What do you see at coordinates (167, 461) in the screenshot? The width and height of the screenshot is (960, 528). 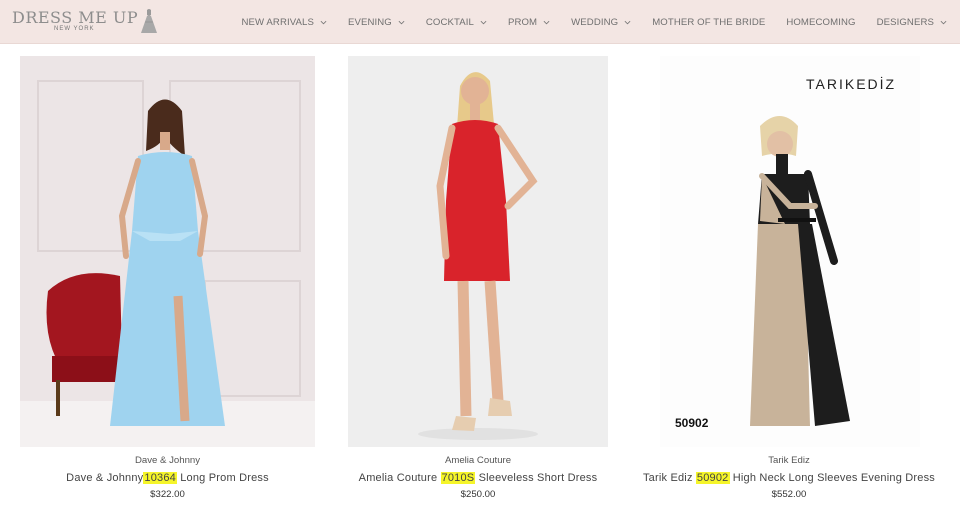 I see `product-brand: Dave & Johnny` at bounding box center [167, 461].